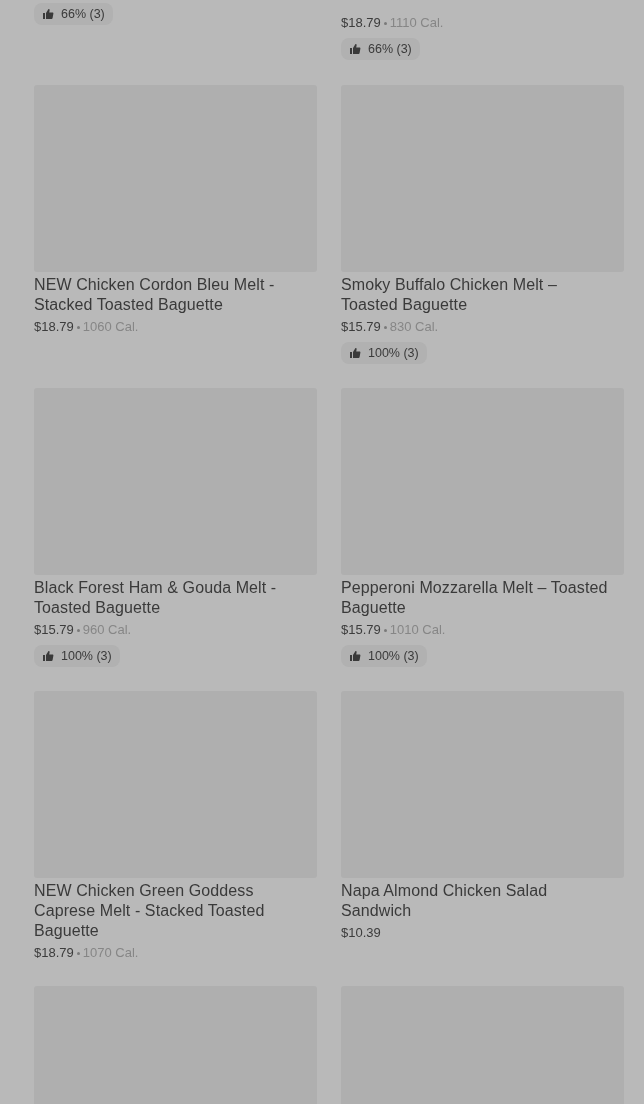  What do you see at coordinates (155, 295) in the screenshot?
I see `item-title: NEW Chicken Cordon Bleu Melt - Stacked Toasted Baguette` at bounding box center [155, 295].